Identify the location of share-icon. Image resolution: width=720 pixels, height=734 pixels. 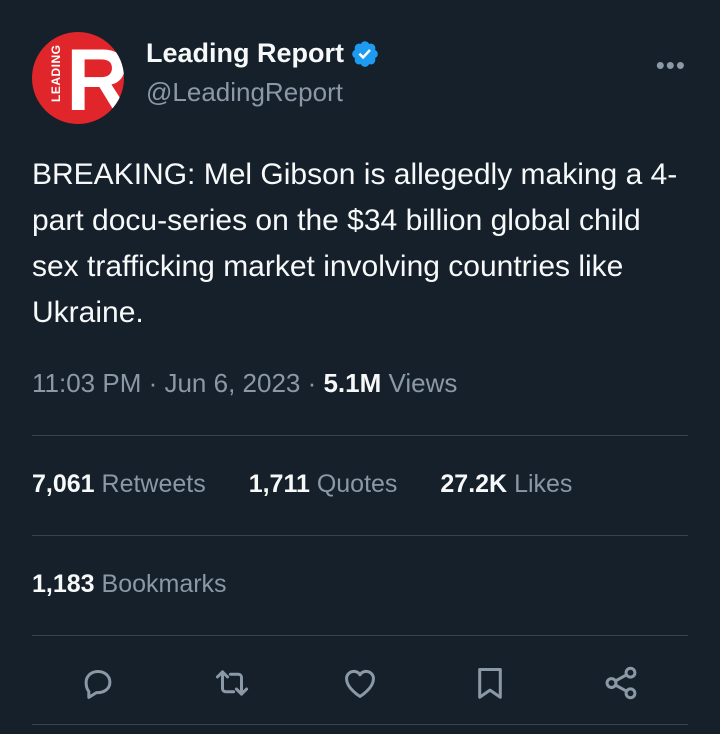
(621, 683).